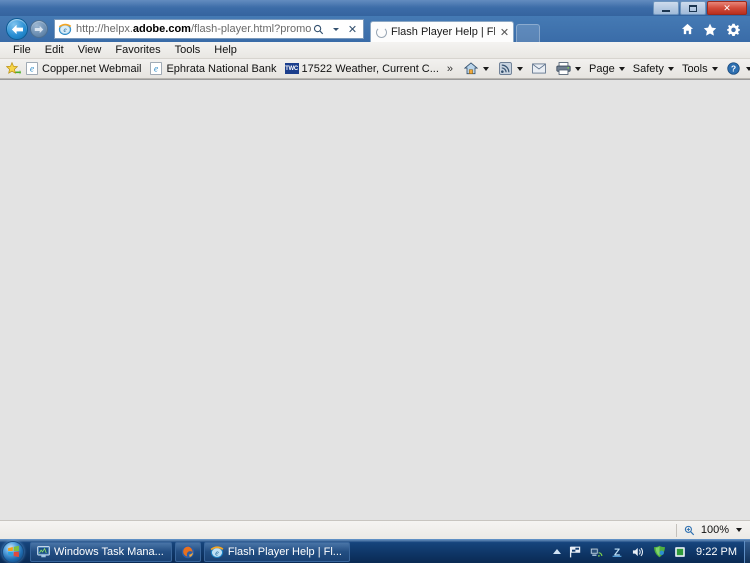  Describe the element at coordinates (188, 50) in the screenshot. I see `menu-item-tools: Tools` at that location.